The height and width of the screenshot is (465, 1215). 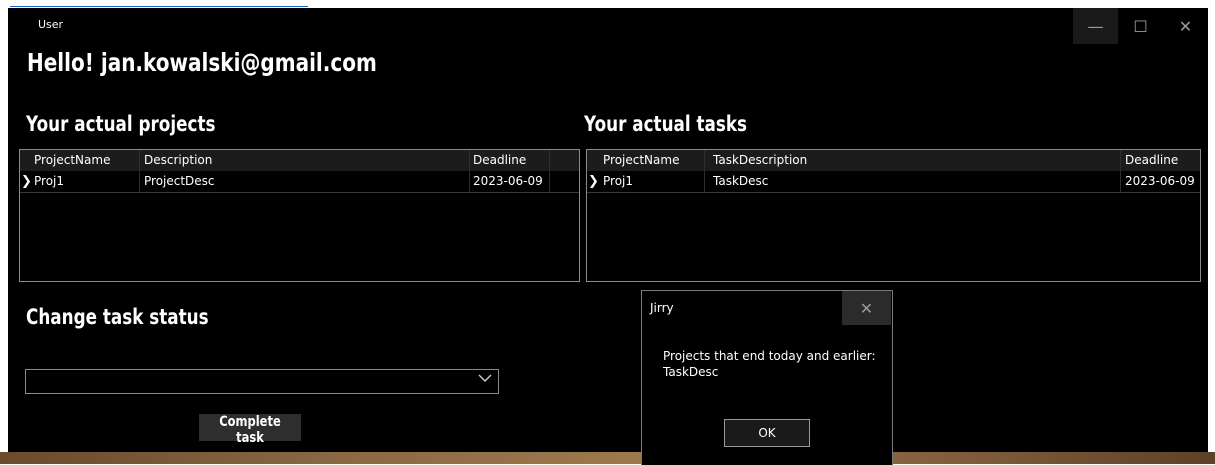 What do you see at coordinates (202, 62) in the screenshot?
I see `greeting-heading: Hello! jan.kowalski@gmail.com` at bounding box center [202, 62].